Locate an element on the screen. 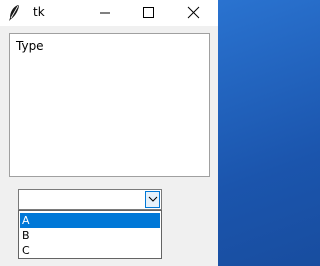  minimize-button is located at coordinates (105, 13).